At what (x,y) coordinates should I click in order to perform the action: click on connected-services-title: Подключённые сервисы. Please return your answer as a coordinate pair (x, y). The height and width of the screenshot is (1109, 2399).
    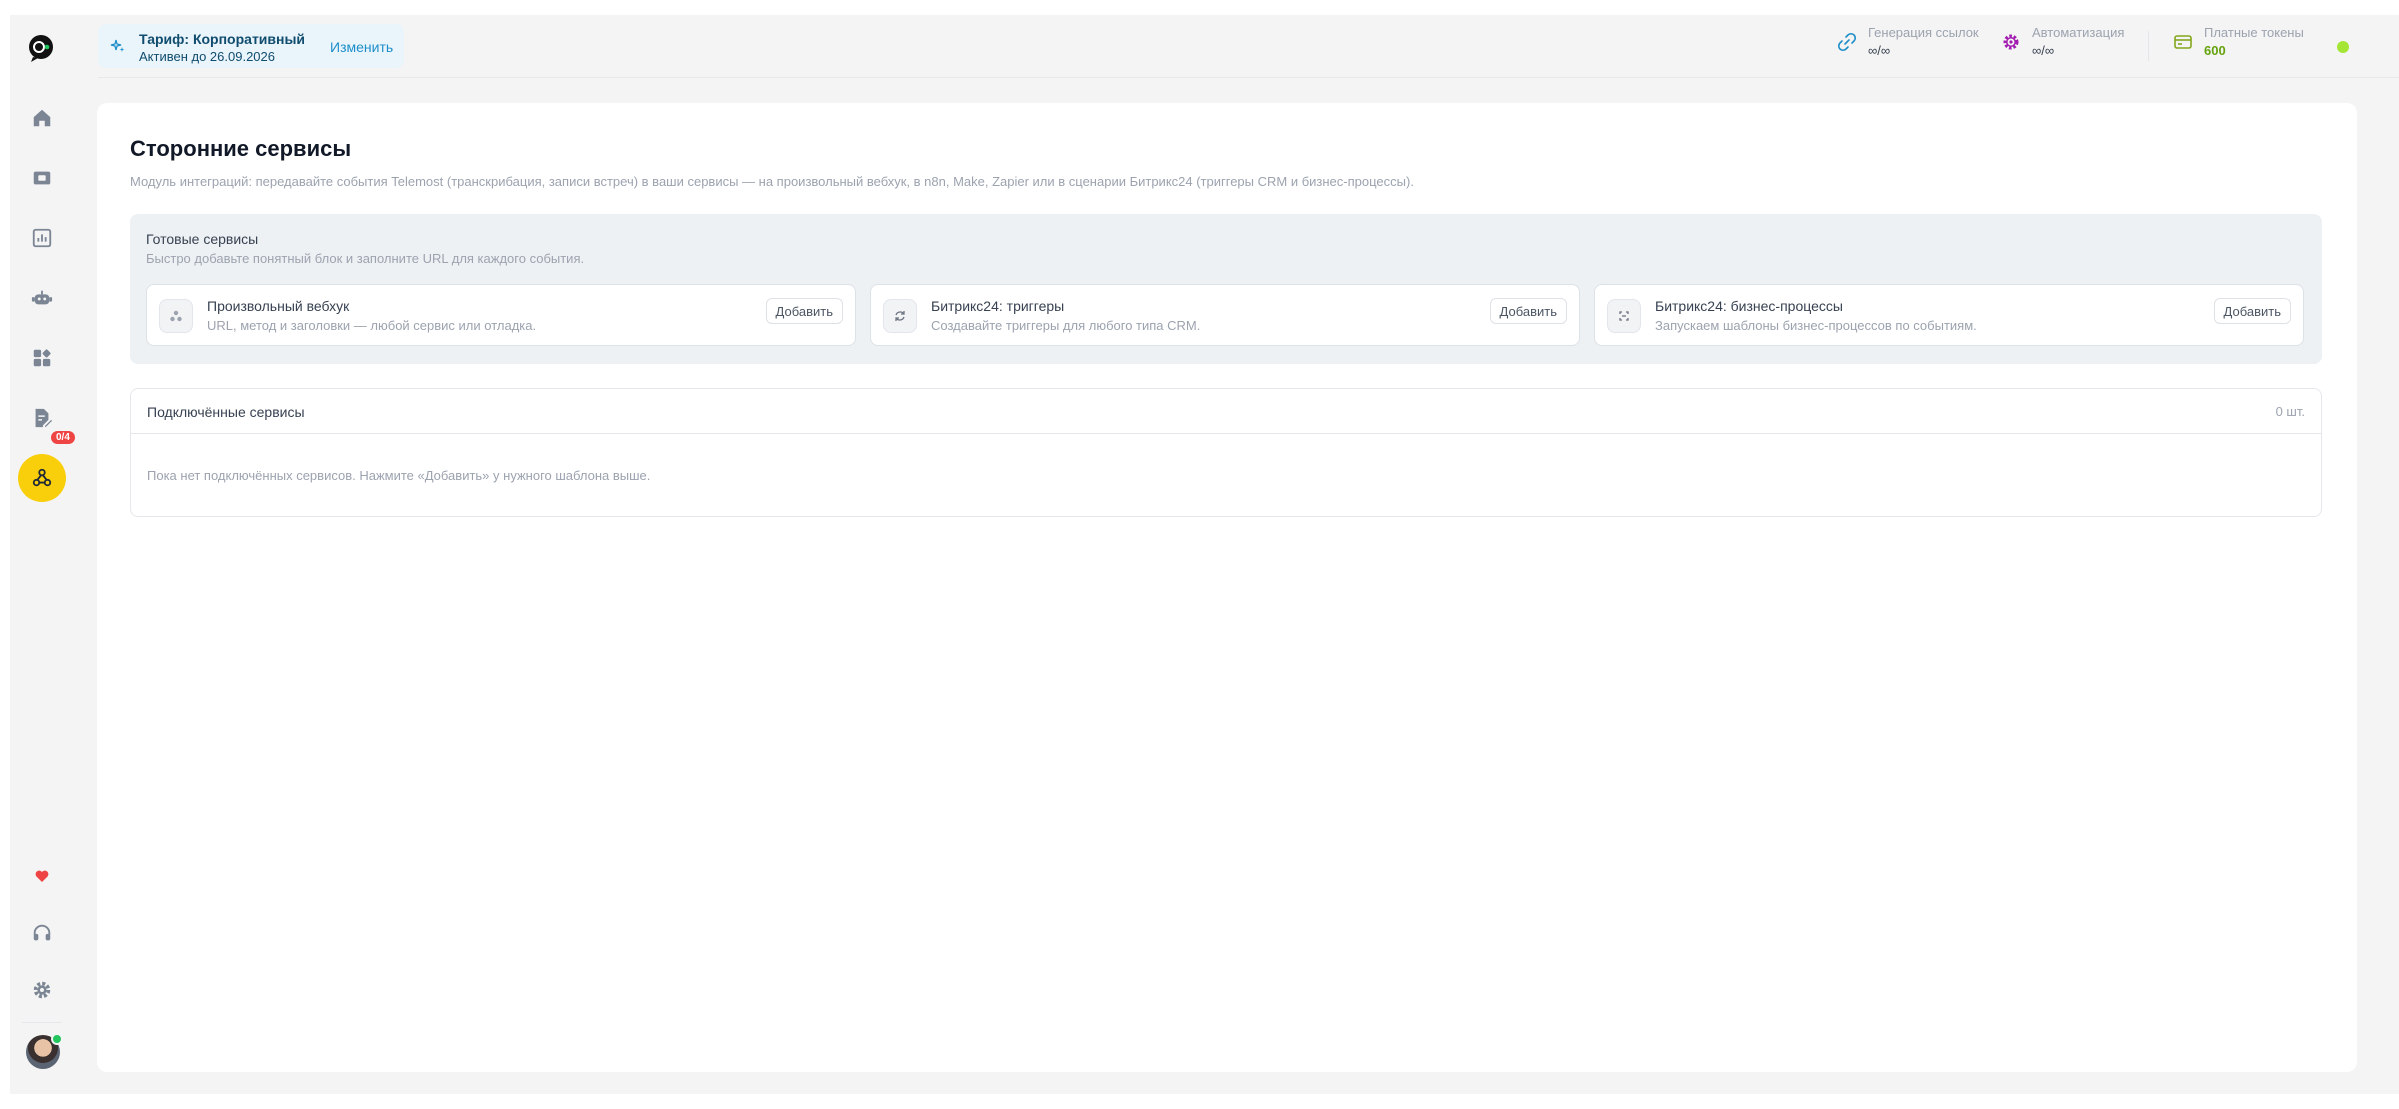
    Looking at the image, I should click on (226, 412).